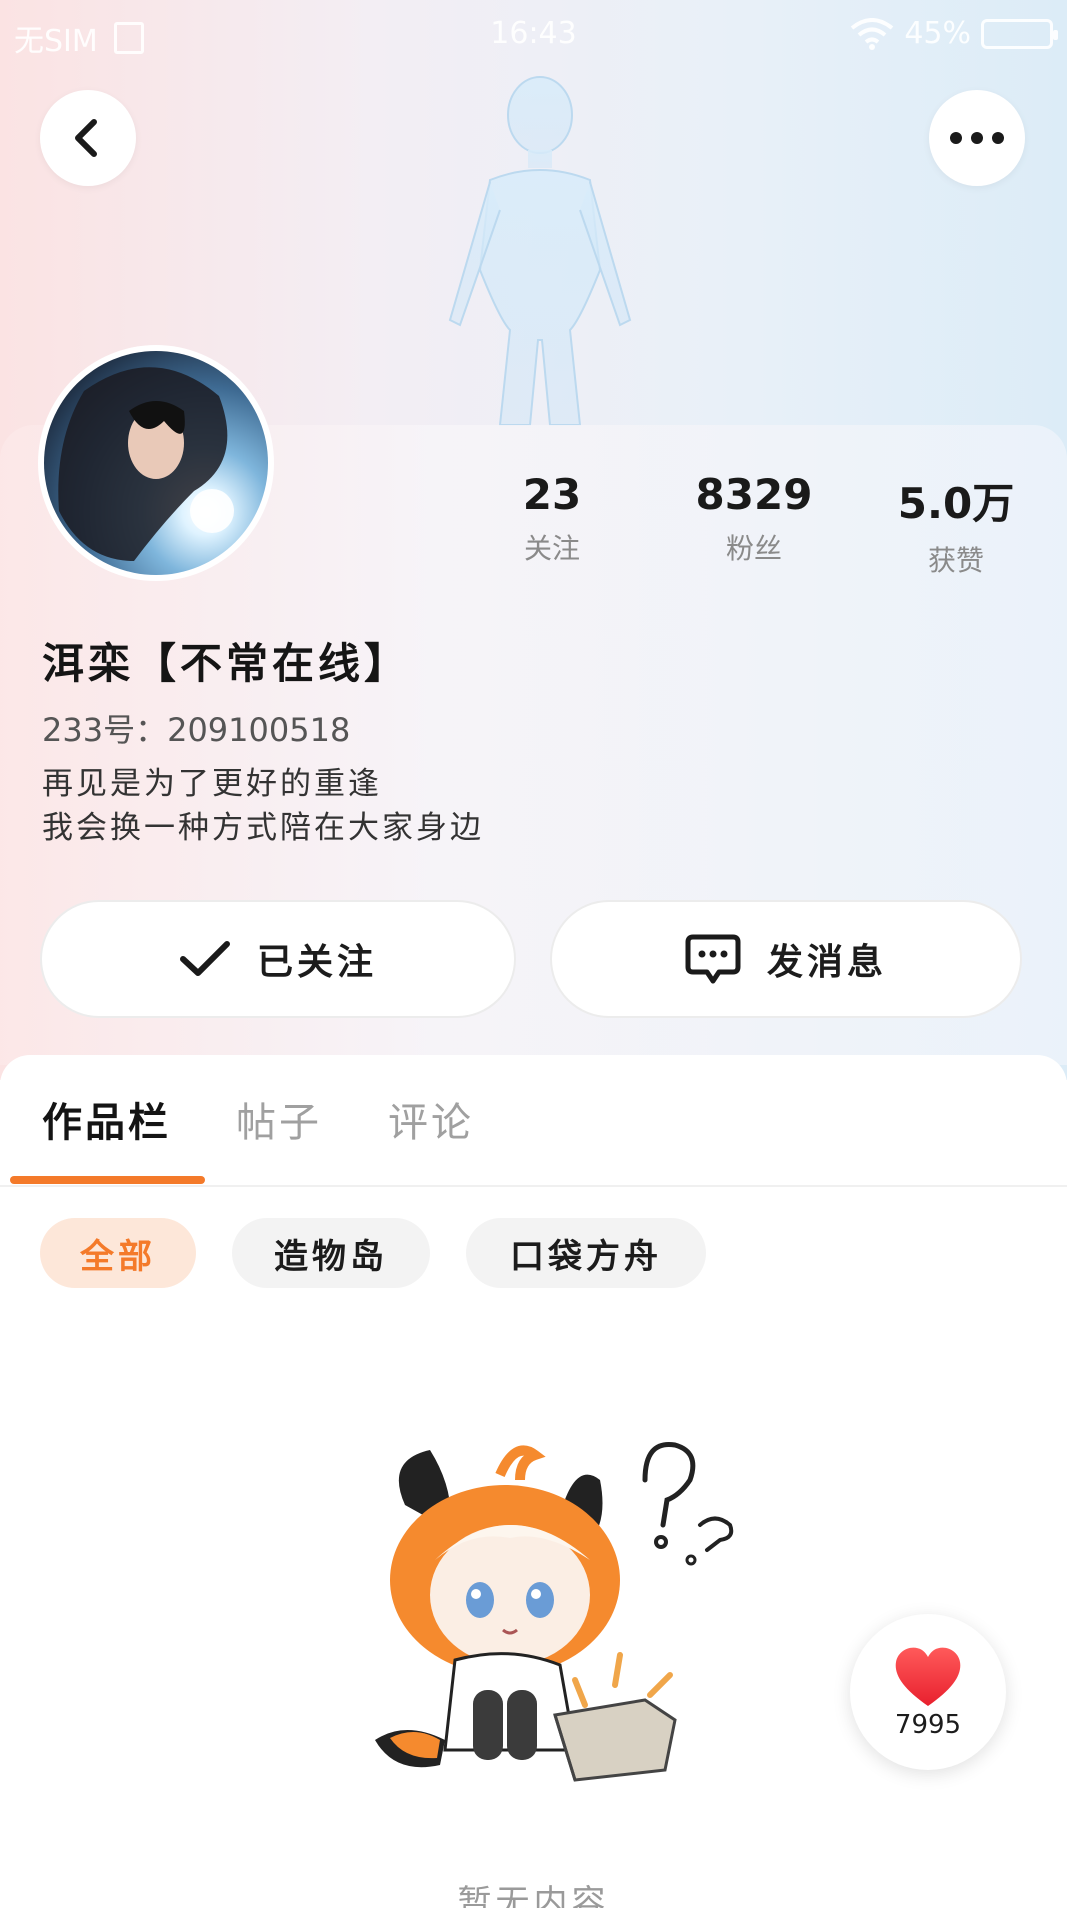 This screenshot has width=1067, height=1908. I want to click on tab-comments: 评论, so click(431, 1119).